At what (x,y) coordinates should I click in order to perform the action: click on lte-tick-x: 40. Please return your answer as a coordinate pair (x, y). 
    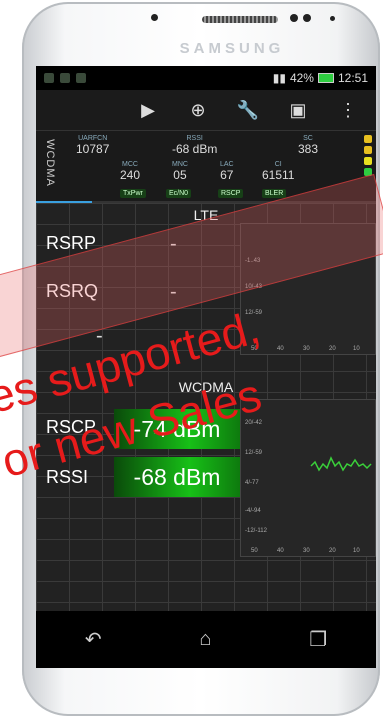
    Looking at the image, I should click on (280, 349).